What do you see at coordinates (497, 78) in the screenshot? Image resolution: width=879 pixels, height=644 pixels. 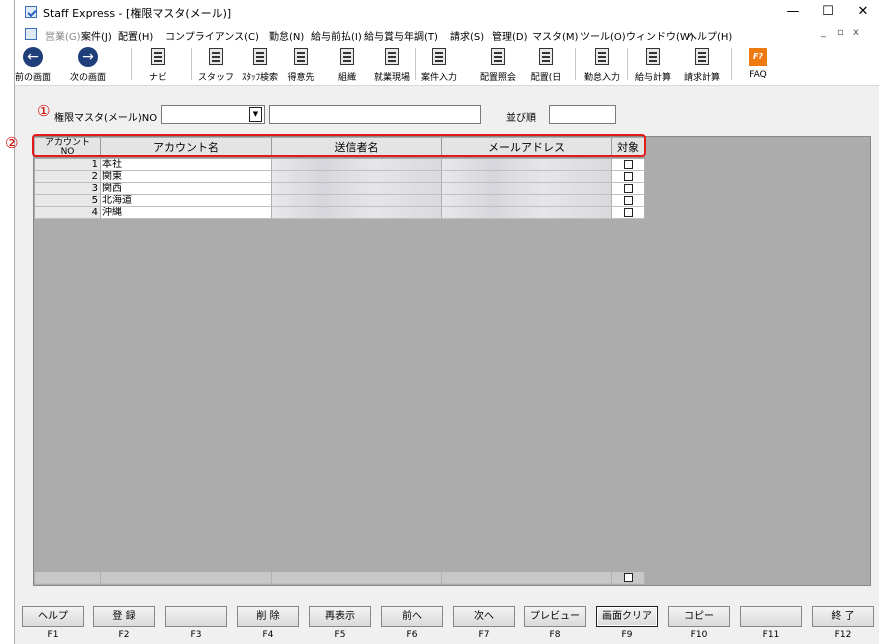 I see `toolbar-button-label: 配置照会` at bounding box center [497, 78].